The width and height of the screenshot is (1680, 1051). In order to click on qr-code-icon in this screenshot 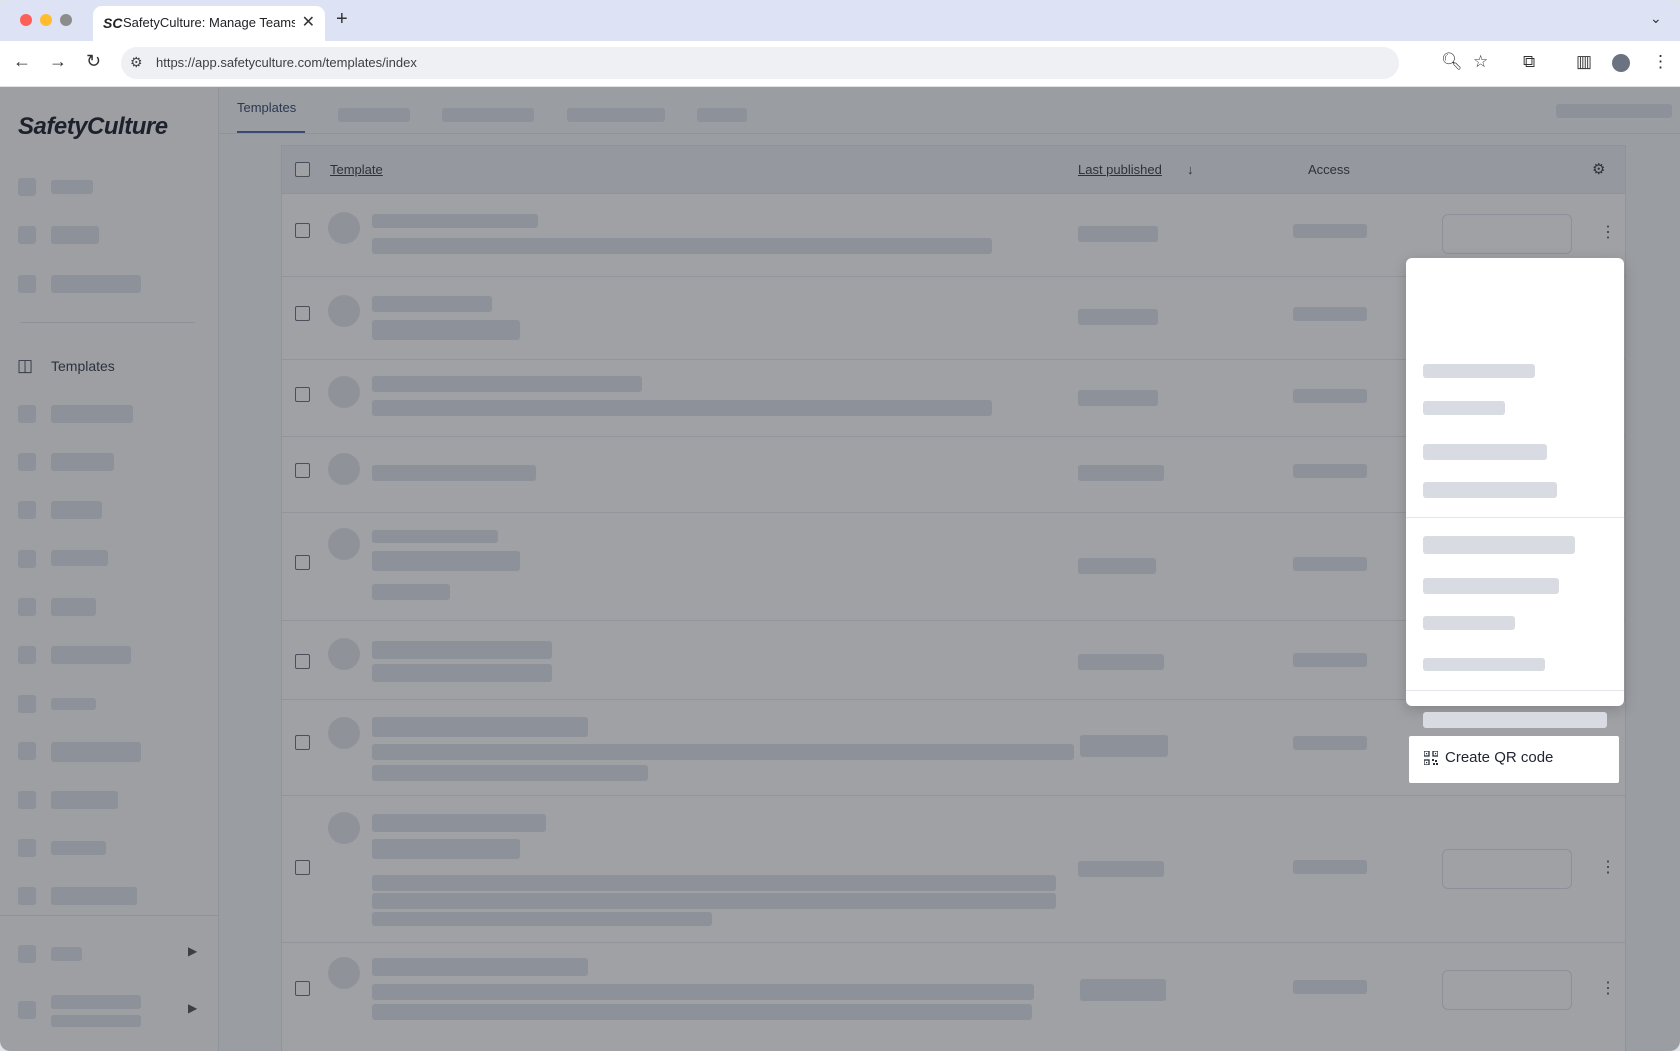, I will do `click(1431, 758)`.